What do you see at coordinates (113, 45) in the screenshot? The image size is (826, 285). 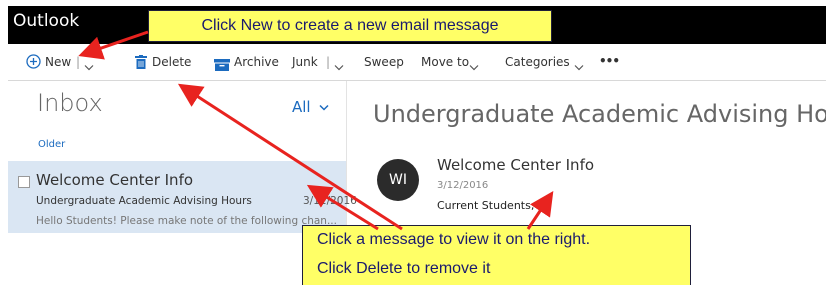 I see `arrow-to-new` at bounding box center [113, 45].